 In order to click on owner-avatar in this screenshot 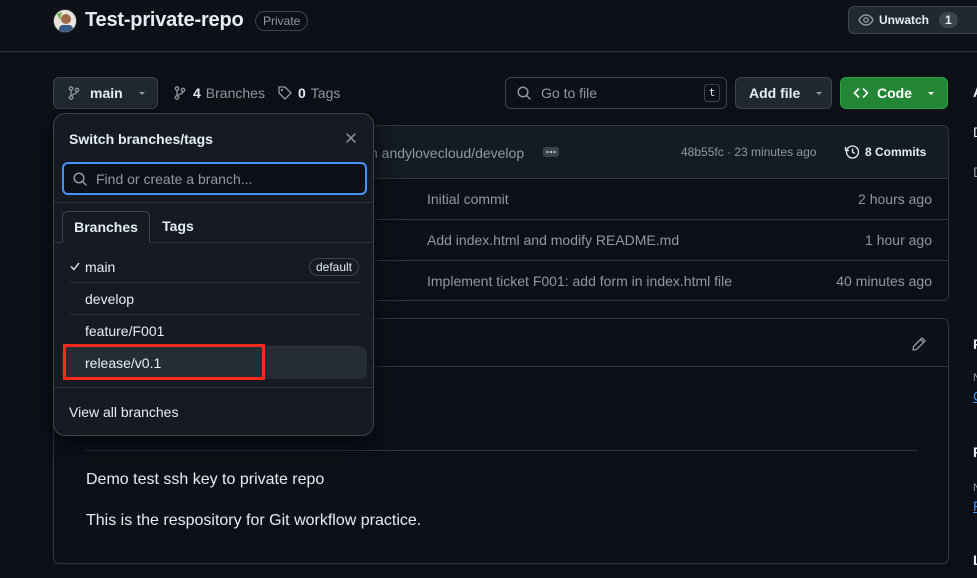, I will do `click(65, 21)`.